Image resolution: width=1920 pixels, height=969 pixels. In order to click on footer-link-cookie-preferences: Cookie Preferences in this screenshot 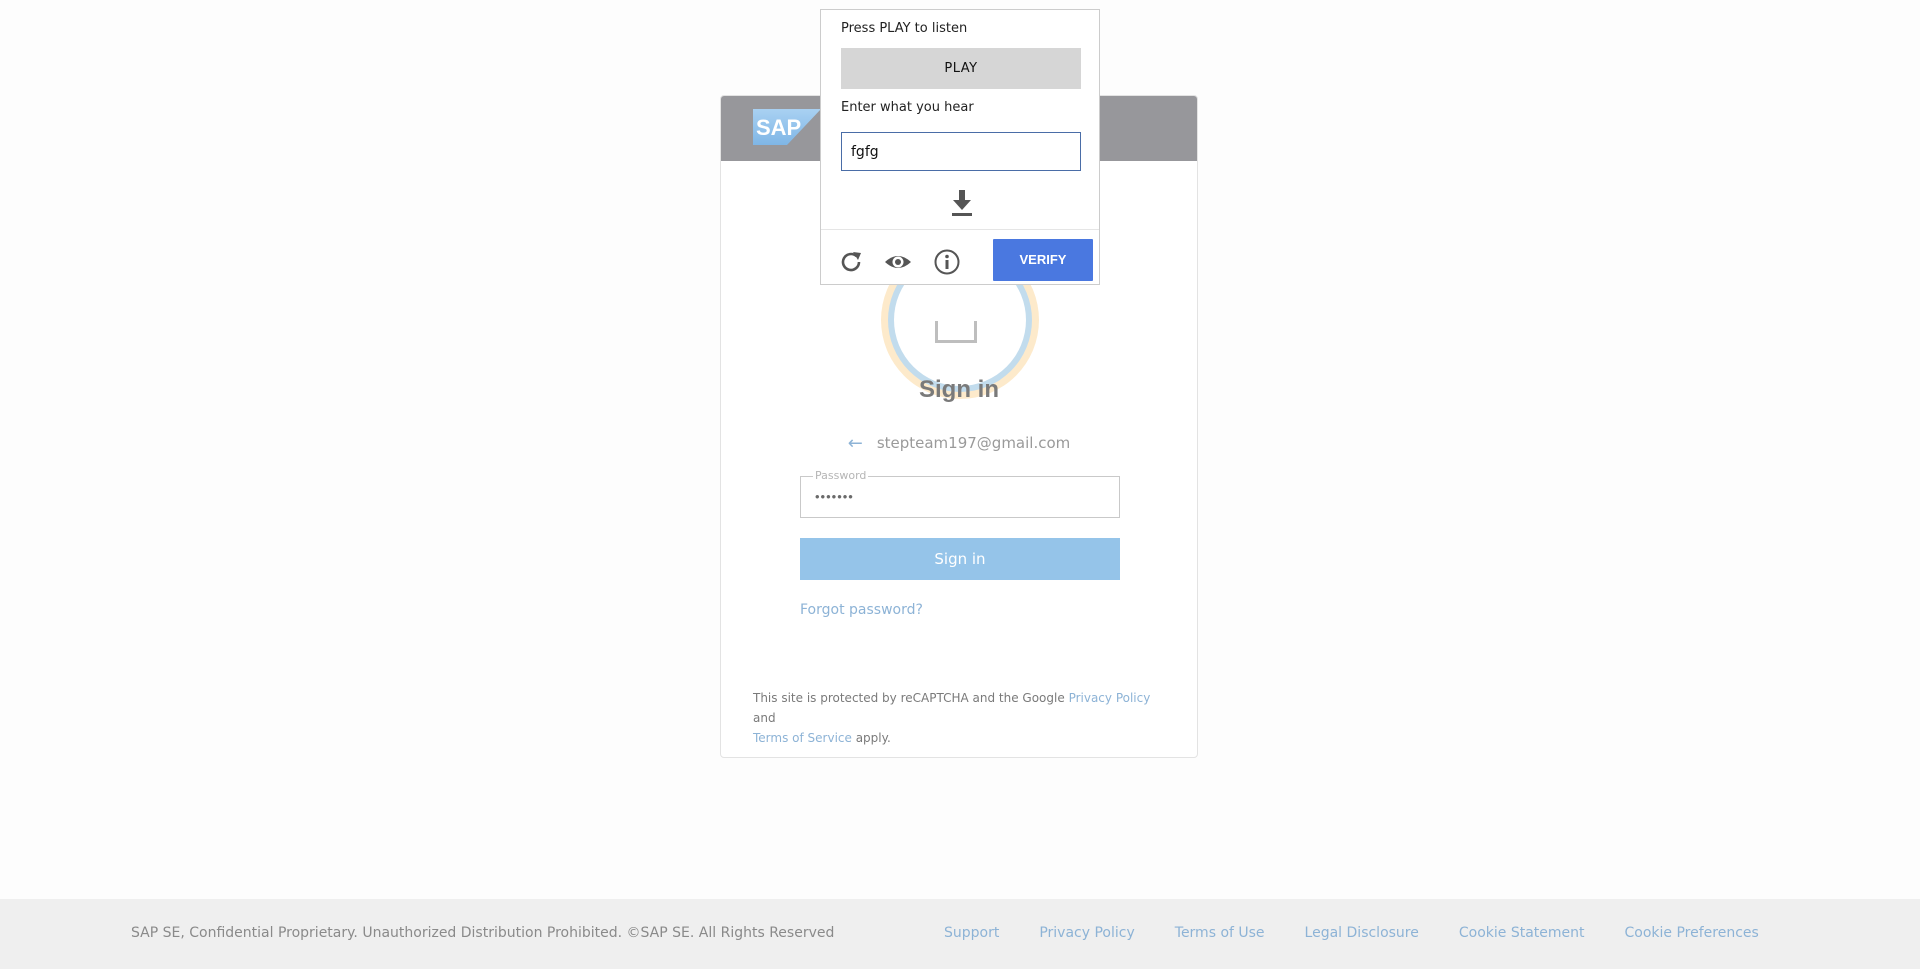, I will do `click(1692, 933)`.